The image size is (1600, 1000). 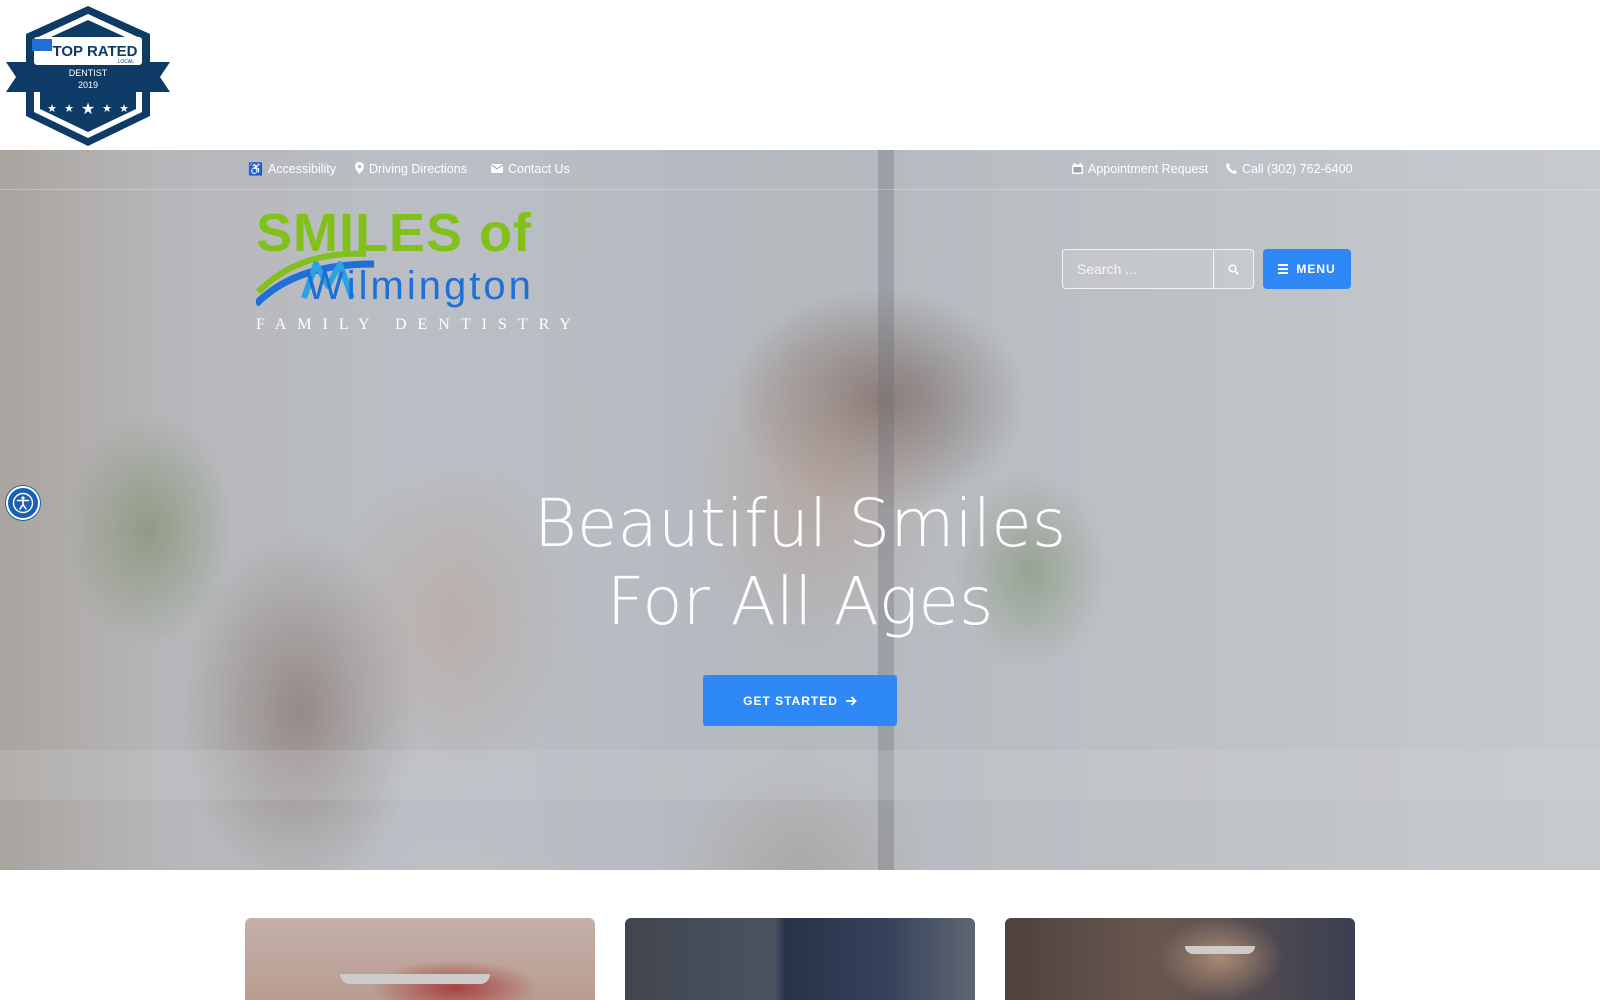 I want to click on call-phone-link: Call (302) 762-6400, so click(x=1289, y=169).